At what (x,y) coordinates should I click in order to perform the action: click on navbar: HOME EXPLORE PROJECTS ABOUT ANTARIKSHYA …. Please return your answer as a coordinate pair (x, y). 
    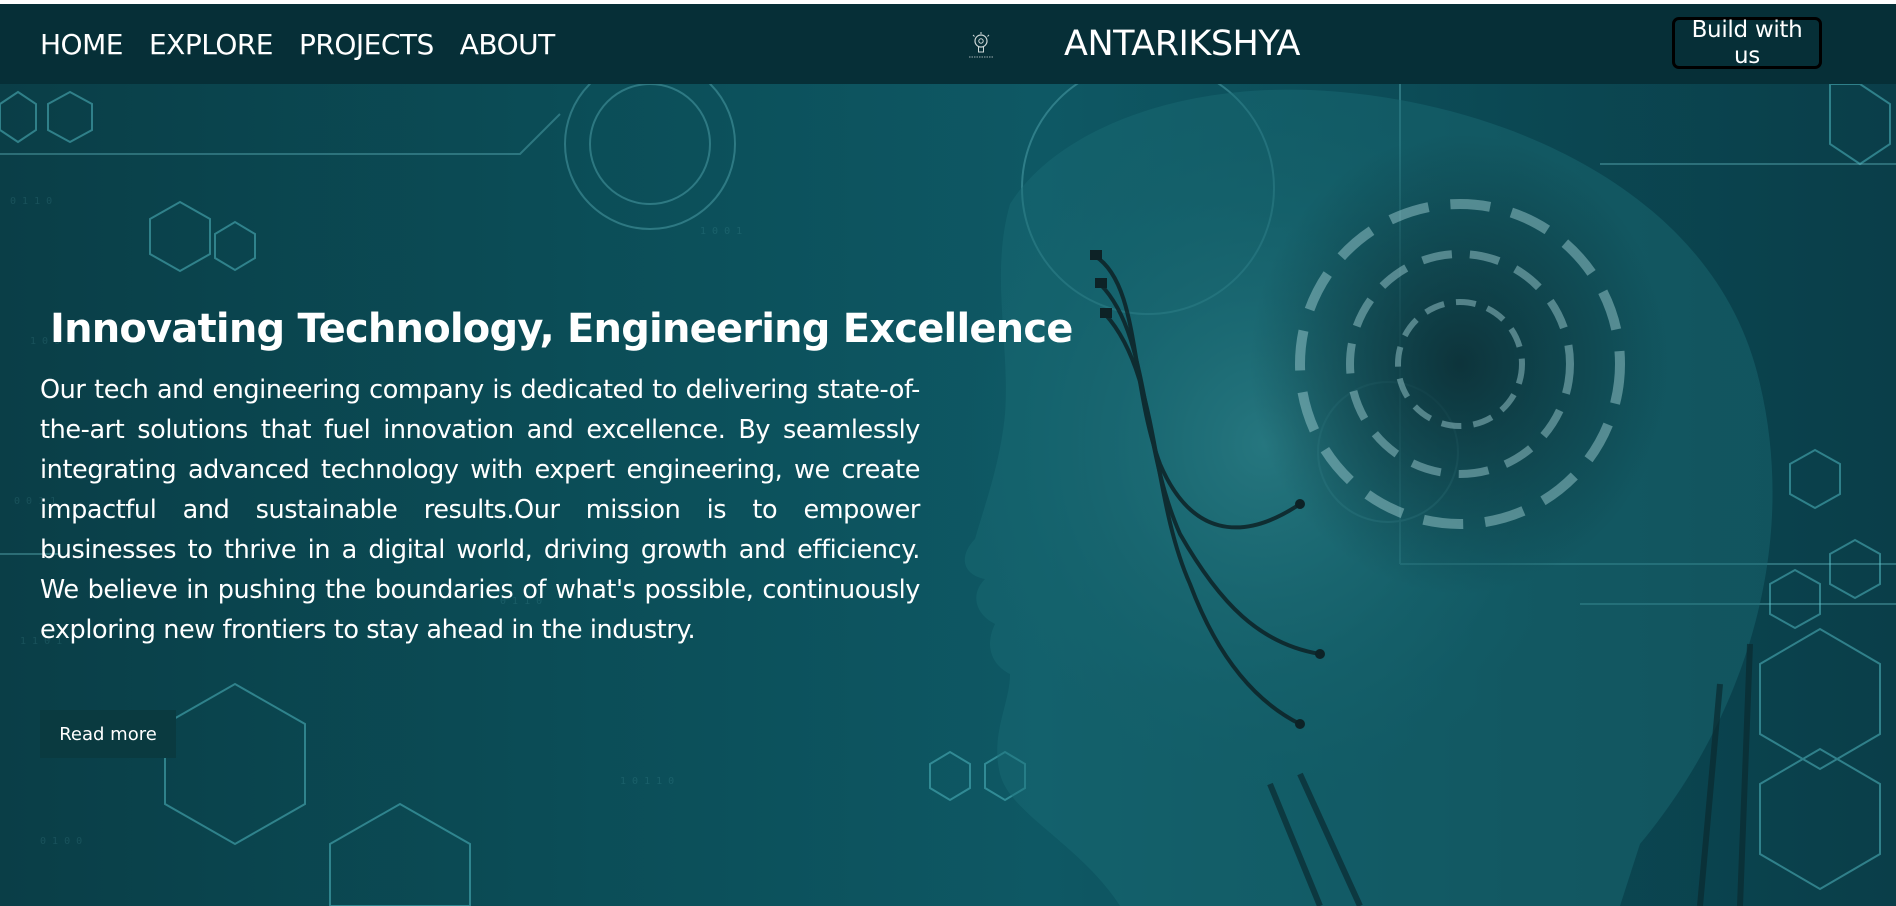
    Looking at the image, I should click on (948, 44).